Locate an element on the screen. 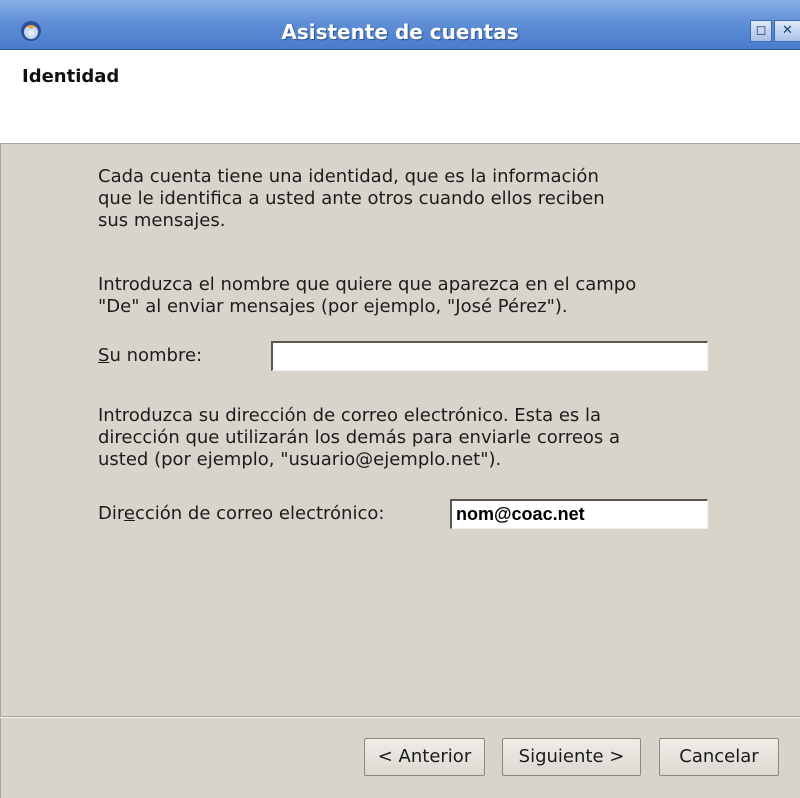 The height and width of the screenshot is (798, 800). name-label-accel: S is located at coordinates (104, 355).